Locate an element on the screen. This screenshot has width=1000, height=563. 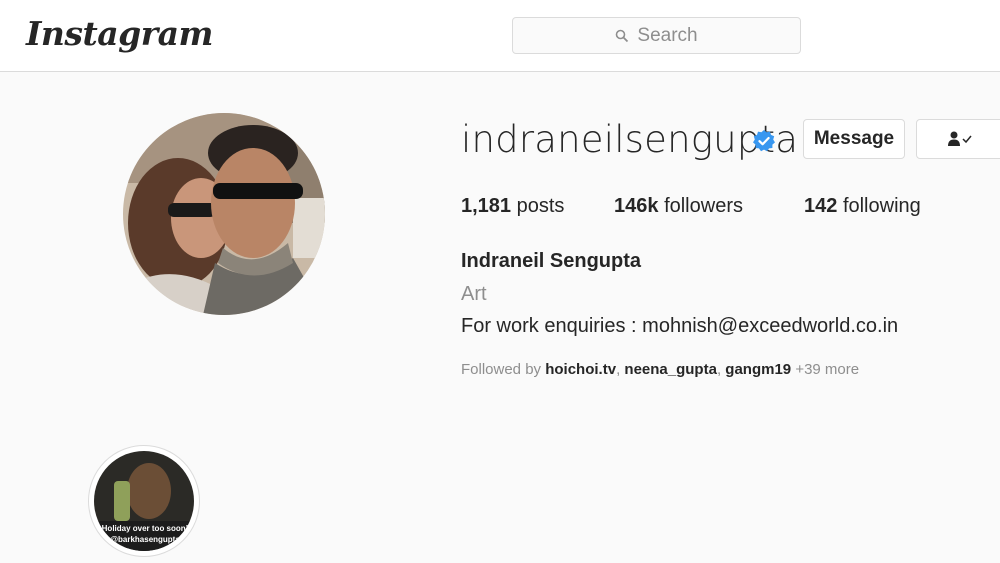
verified-badge-icon is located at coordinates (764, 141).